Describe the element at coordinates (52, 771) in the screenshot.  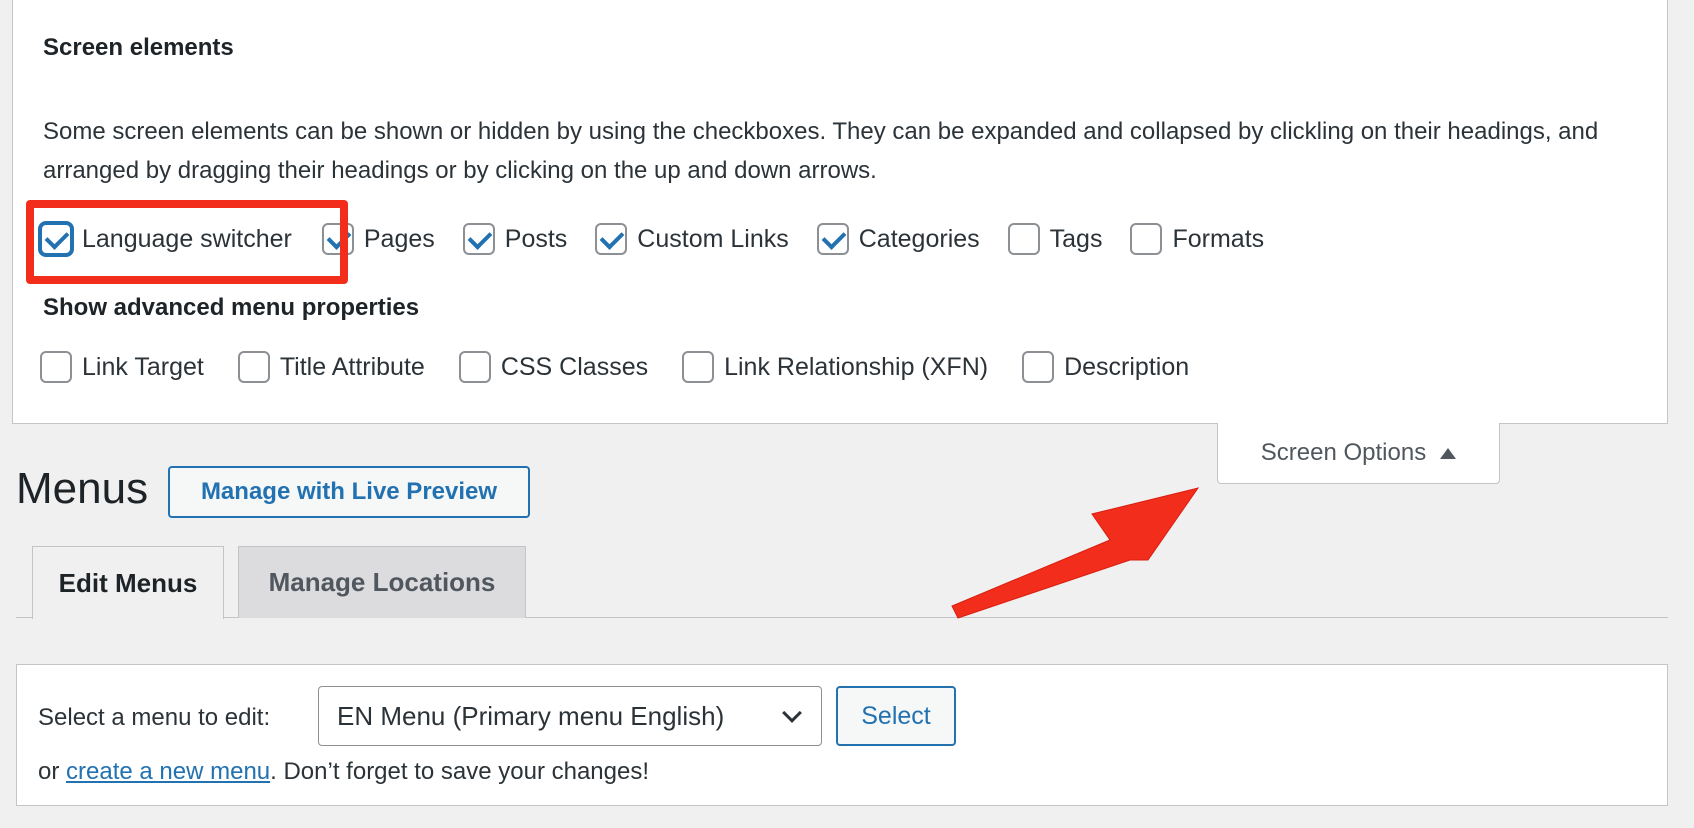
I see `menu-note-prefix: or` at that location.